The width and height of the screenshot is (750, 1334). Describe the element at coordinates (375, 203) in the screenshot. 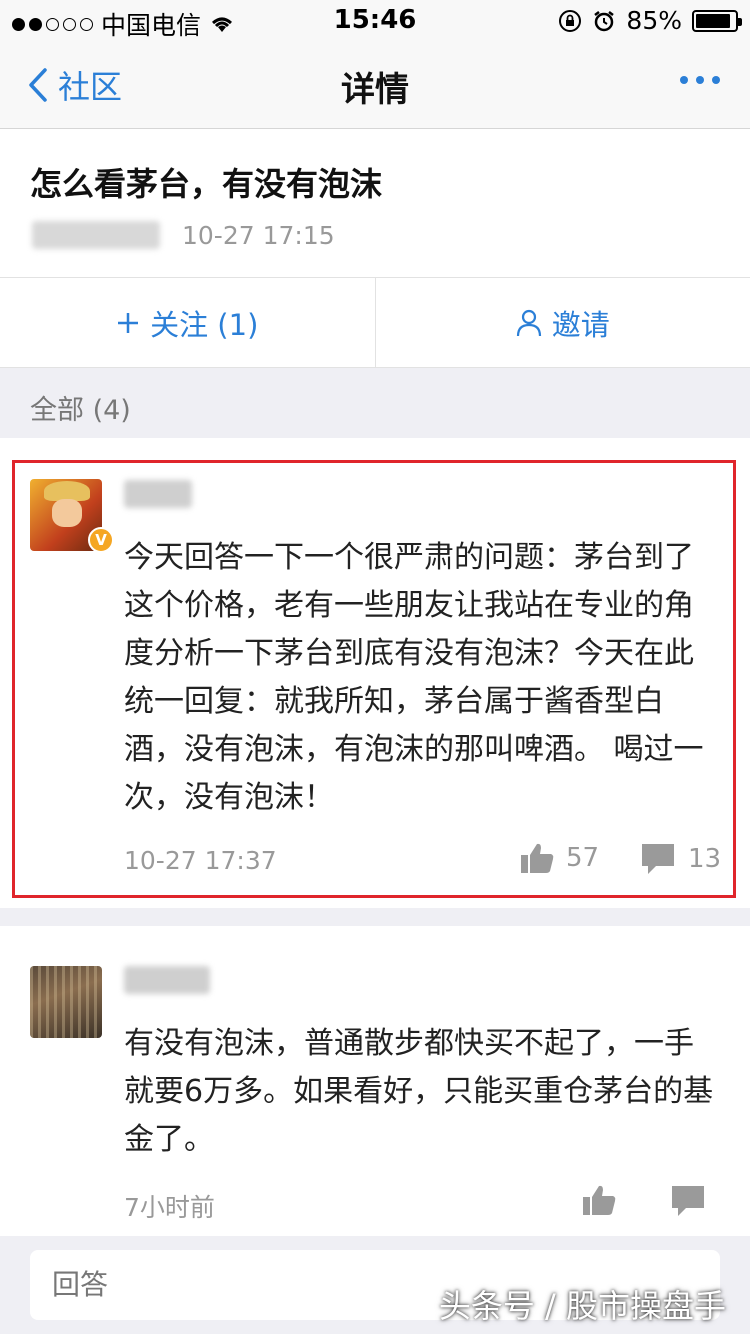

I see `post-header: 怎么看茅台，有没有泡沫 10-27 17:15` at that location.